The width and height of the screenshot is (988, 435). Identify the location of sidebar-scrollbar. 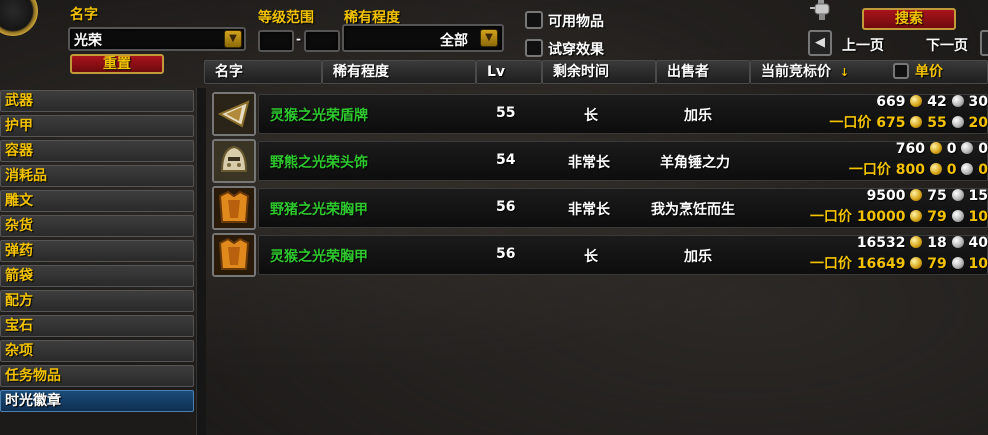
(201, 261).